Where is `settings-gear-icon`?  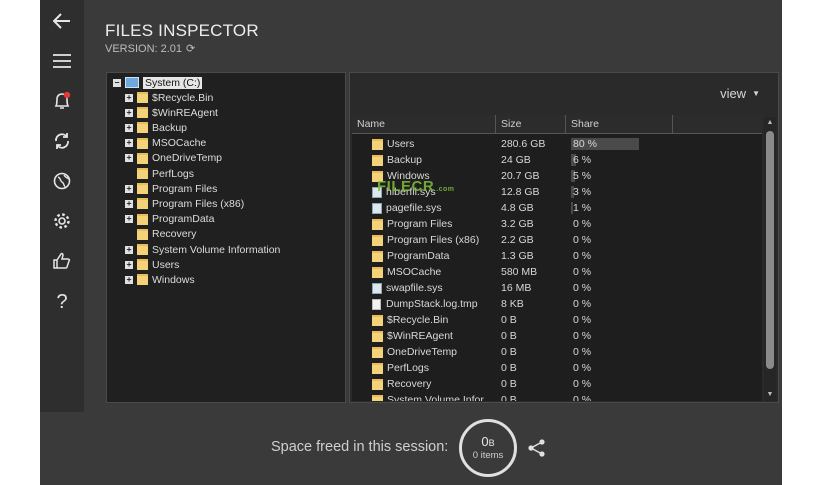
settings-gear-icon is located at coordinates (62, 221).